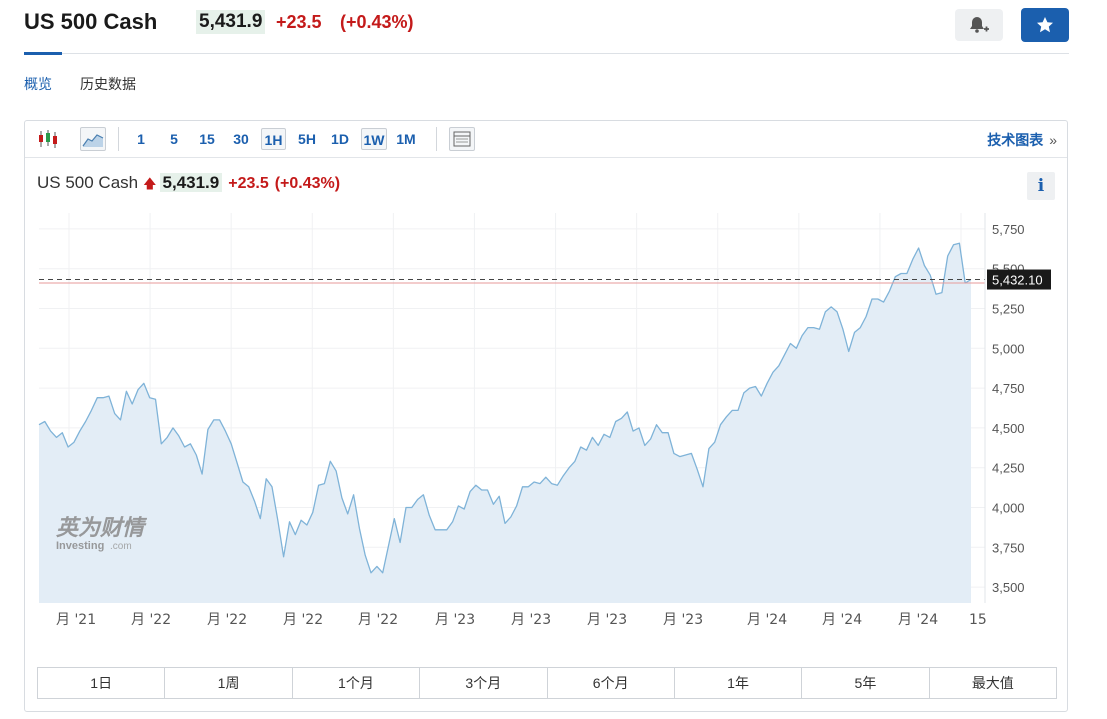 The image size is (1107, 719). What do you see at coordinates (121, 546) in the screenshot?
I see `watermark-en-suffix: .com` at bounding box center [121, 546].